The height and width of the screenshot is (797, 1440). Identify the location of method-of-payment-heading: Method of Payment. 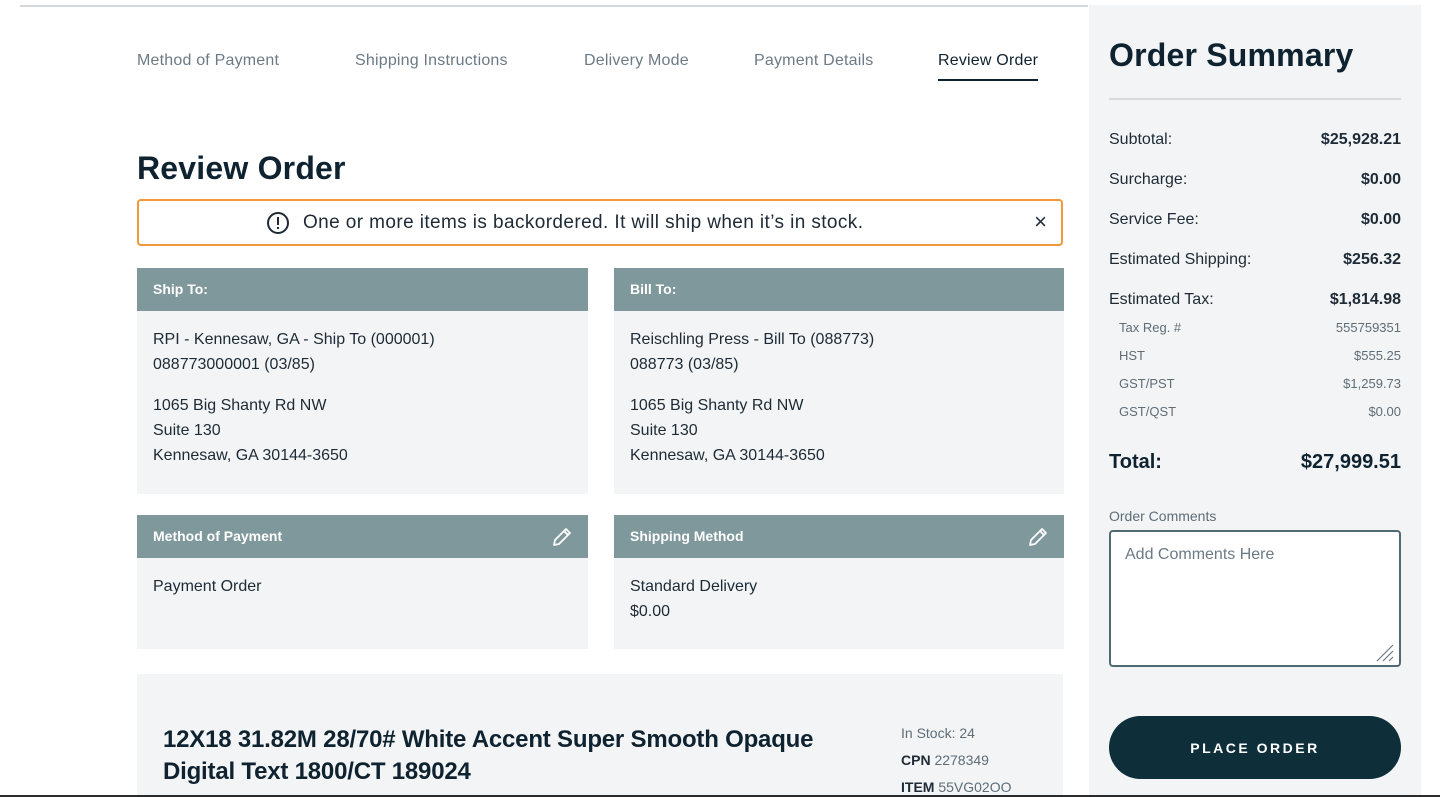
(218, 536).